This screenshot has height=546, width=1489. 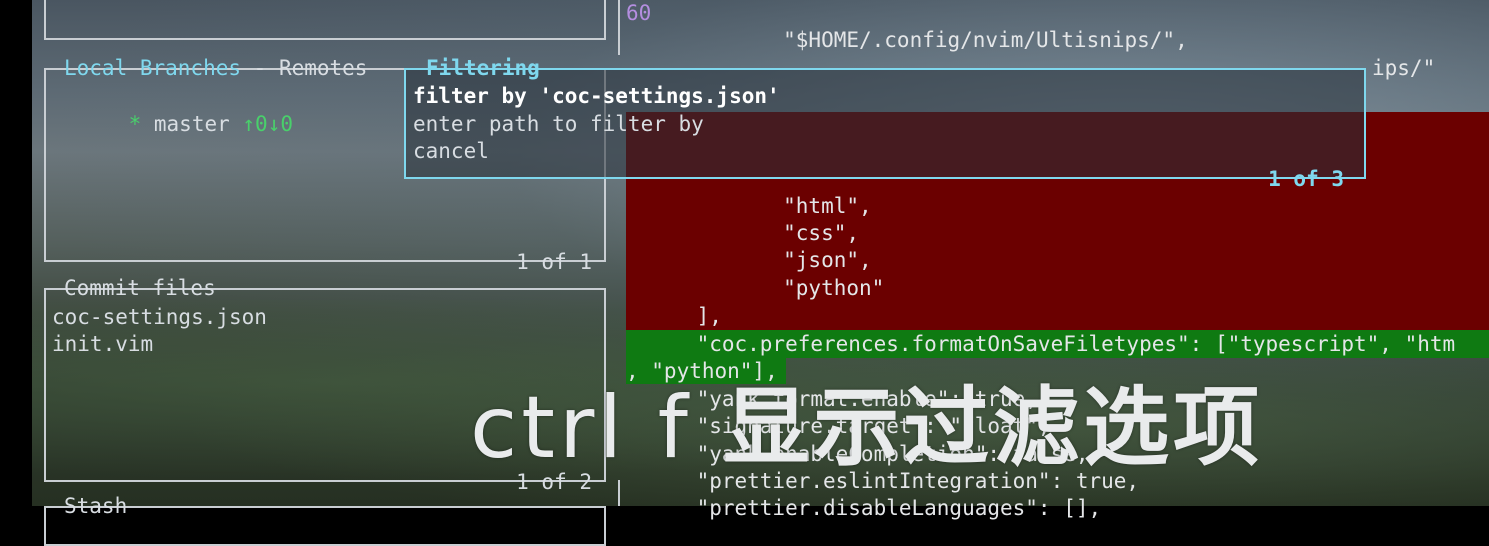 I want to click on branch-item-master: * master ↑0↓0, so click(x=185, y=124).